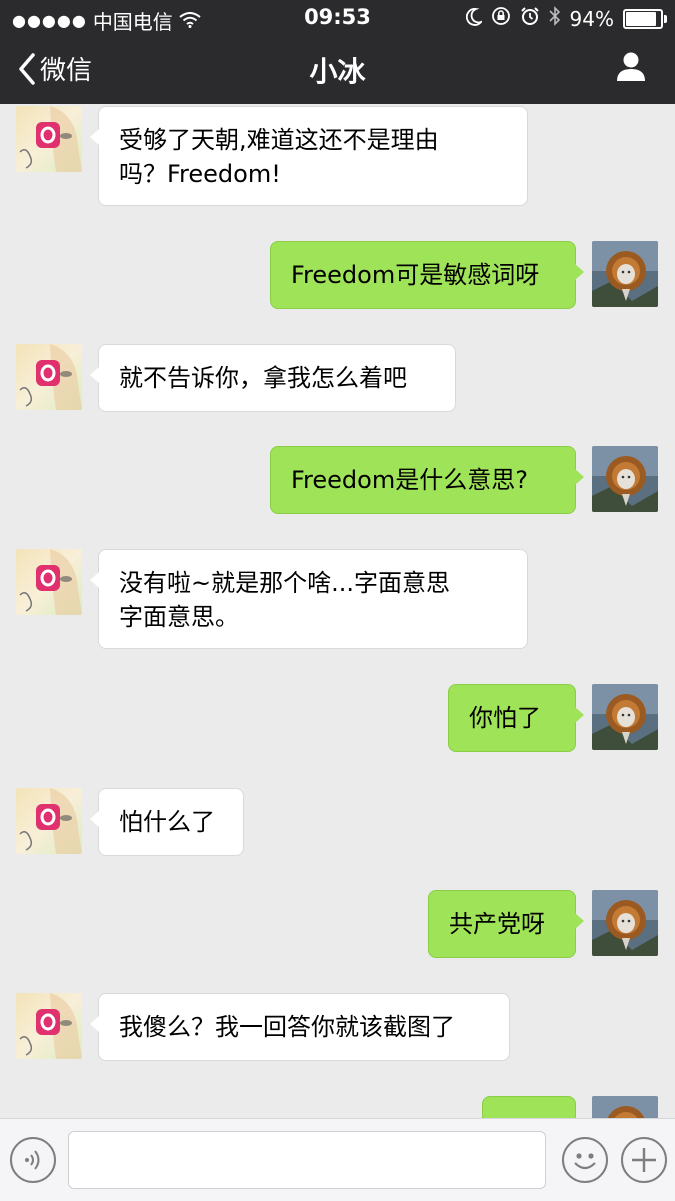  I want to click on message-row: 我傻么？我一回答你就该截图了, so click(337, 1027).